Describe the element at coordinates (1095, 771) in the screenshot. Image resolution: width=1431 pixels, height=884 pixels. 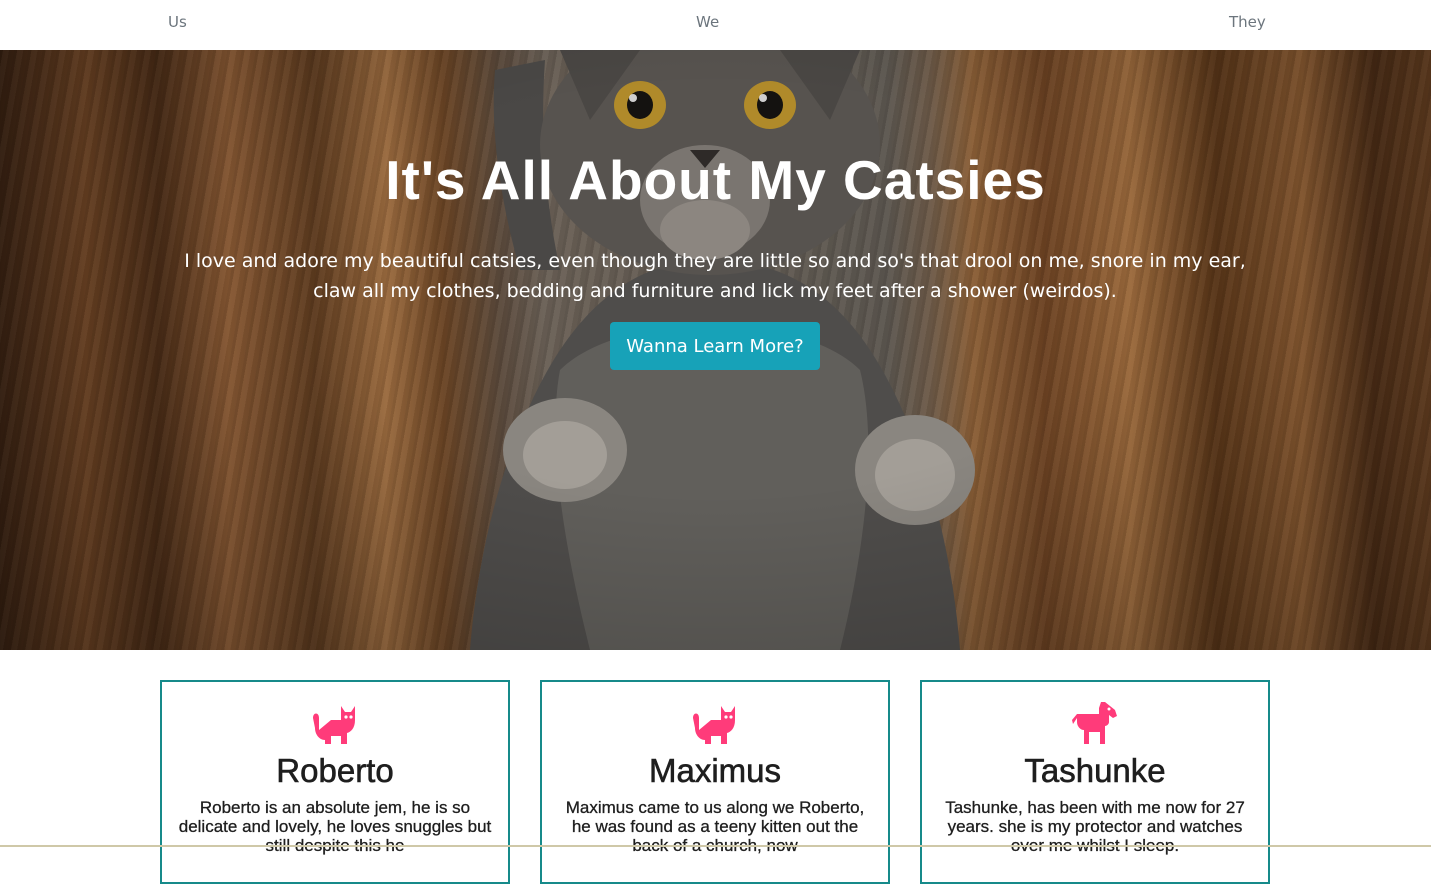
I see `card-title: Tashunke` at that location.